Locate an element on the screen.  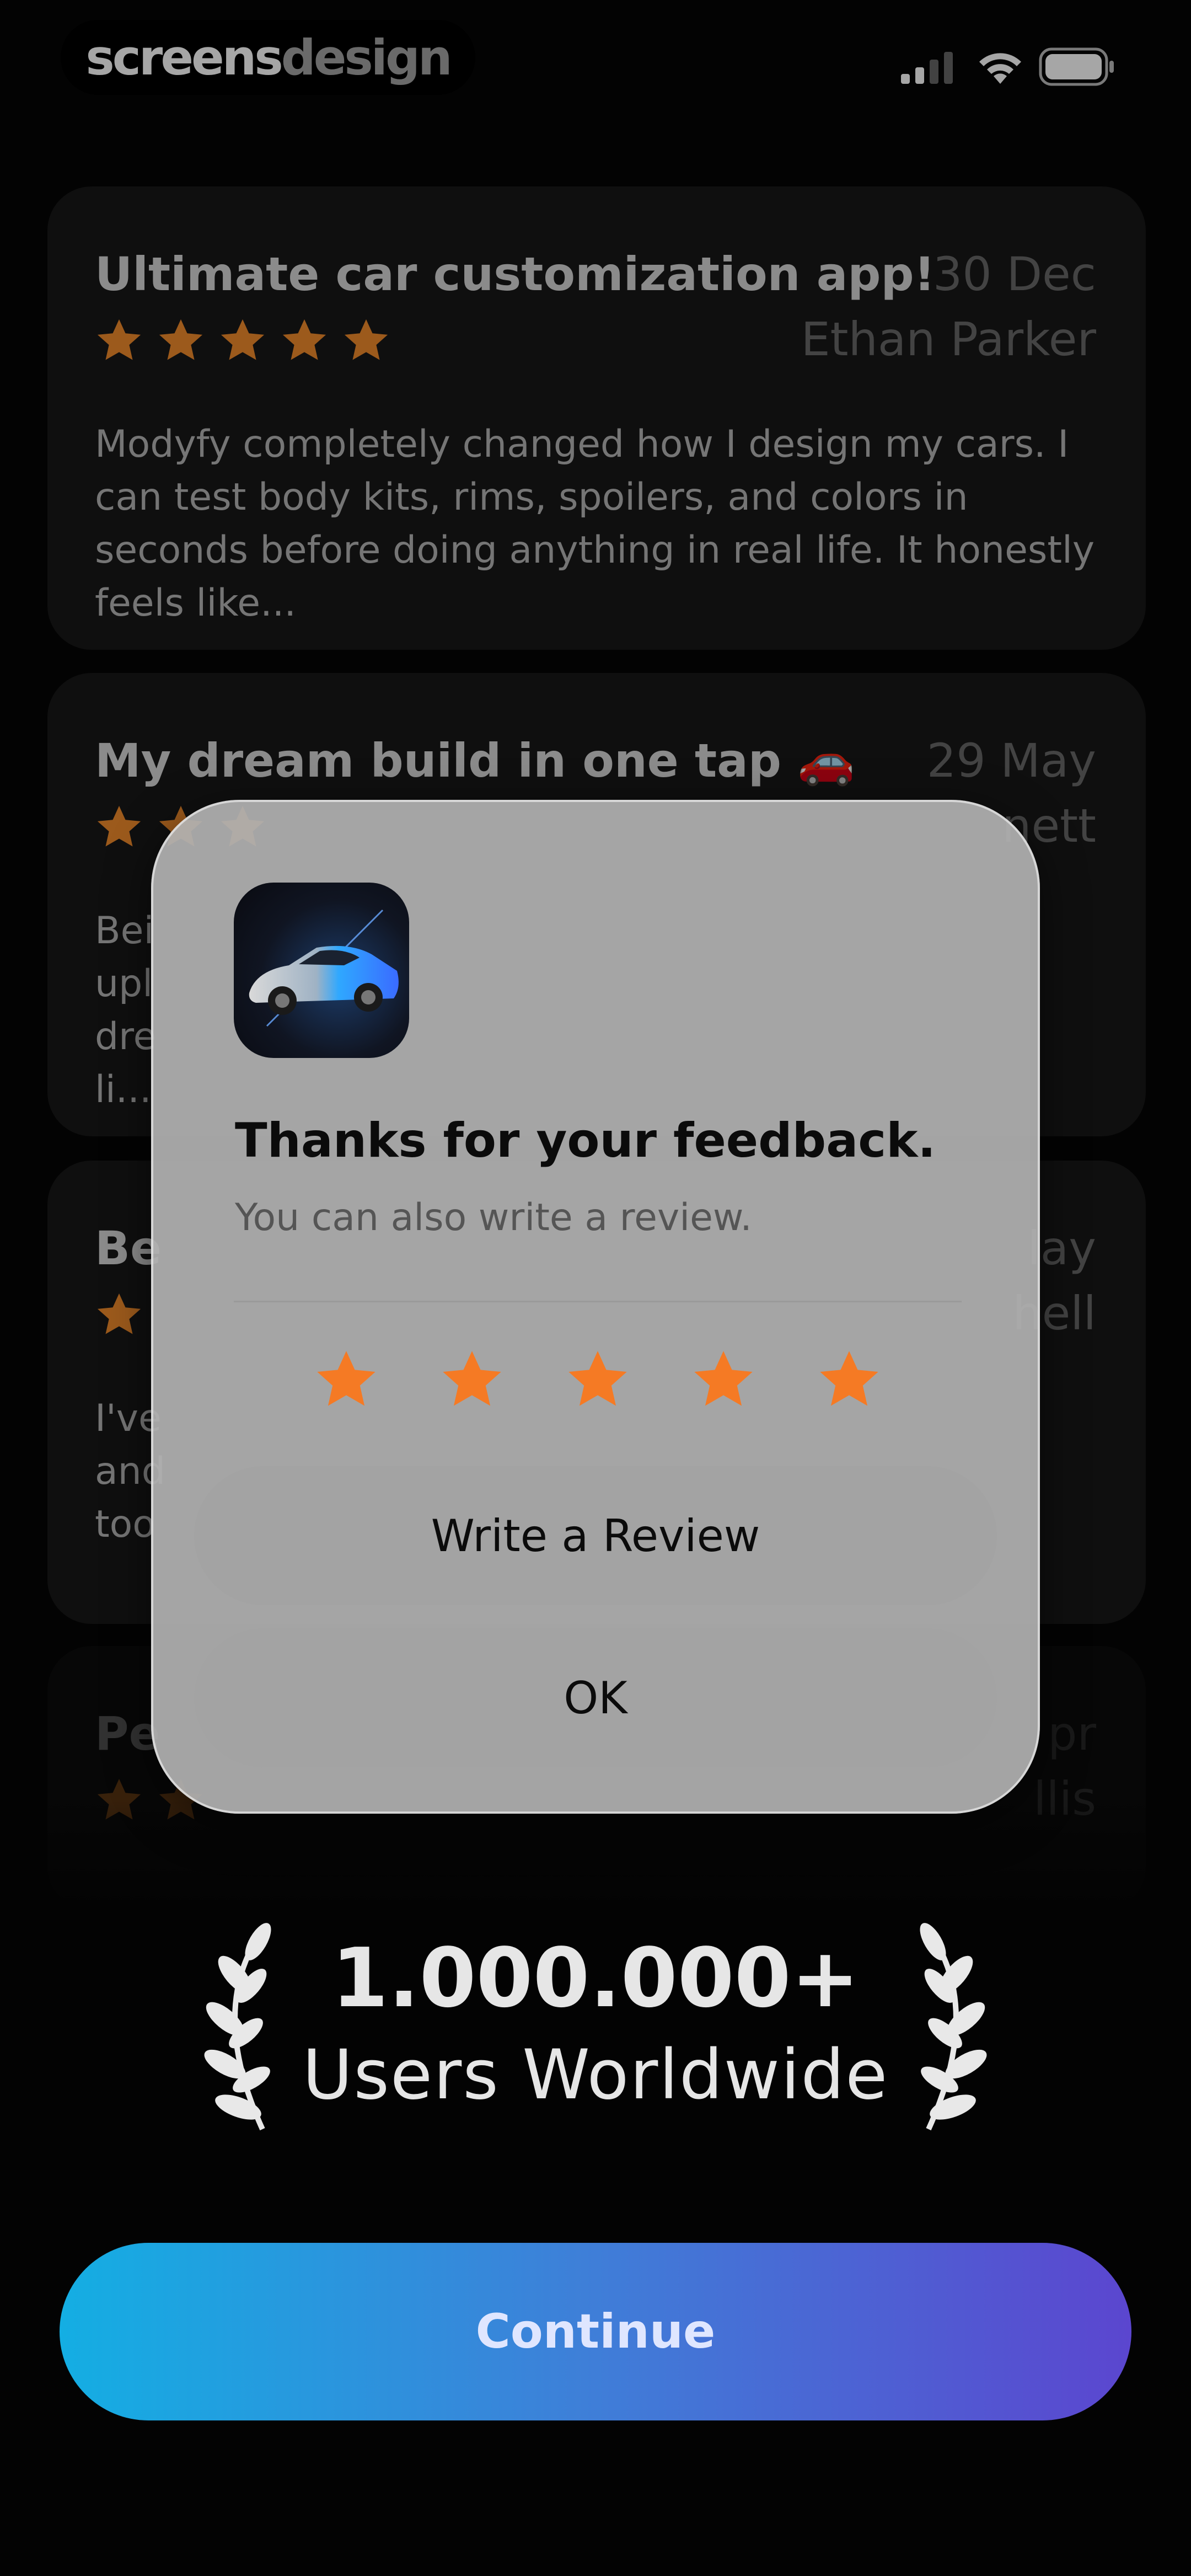
users-count: 1.000.000+ is located at coordinates (595, 1978).